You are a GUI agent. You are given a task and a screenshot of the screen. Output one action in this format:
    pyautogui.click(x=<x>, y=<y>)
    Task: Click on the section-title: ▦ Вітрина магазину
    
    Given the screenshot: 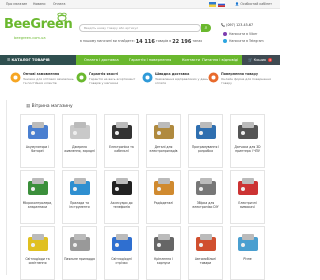 What is the action you would take?
    pyautogui.click(x=49, y=106)
    